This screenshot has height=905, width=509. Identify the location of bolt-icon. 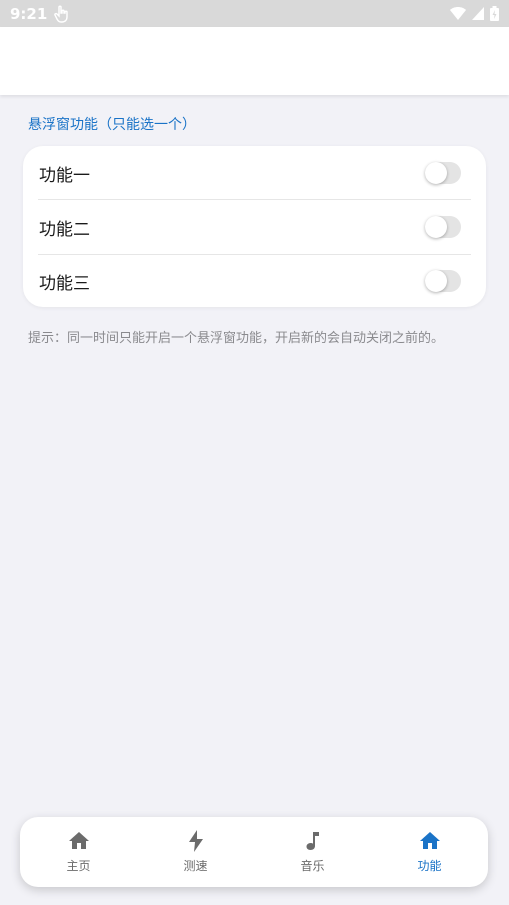
(195, 841).